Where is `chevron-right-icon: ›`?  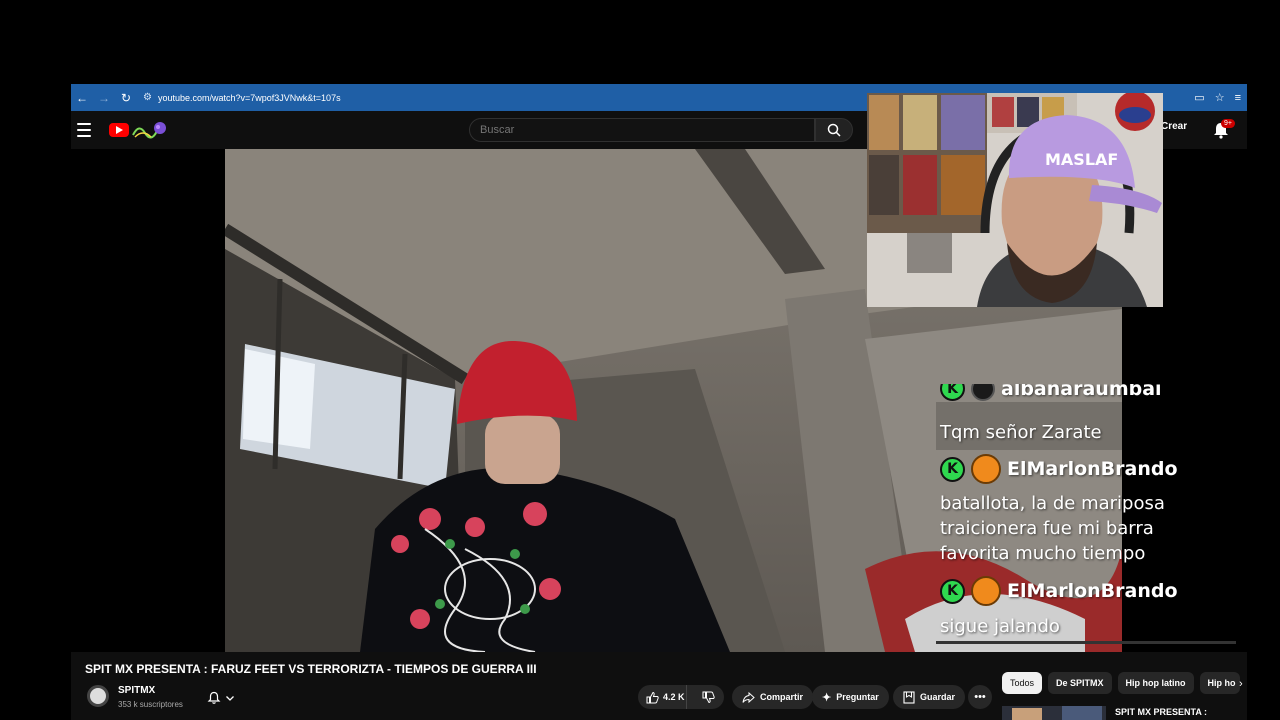 chevron-right-icon: › is located at coordinates (1241, 684).